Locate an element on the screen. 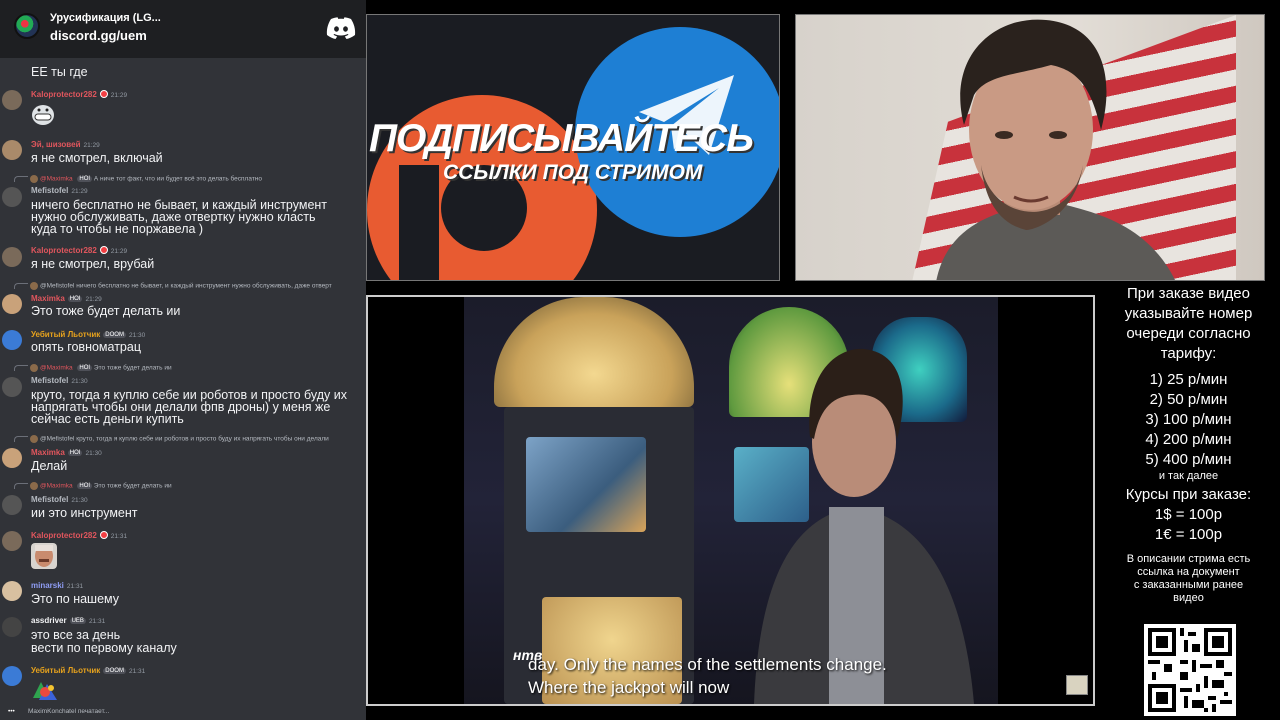  info-line: указывайте номер is located at coordinates (1188, 313).